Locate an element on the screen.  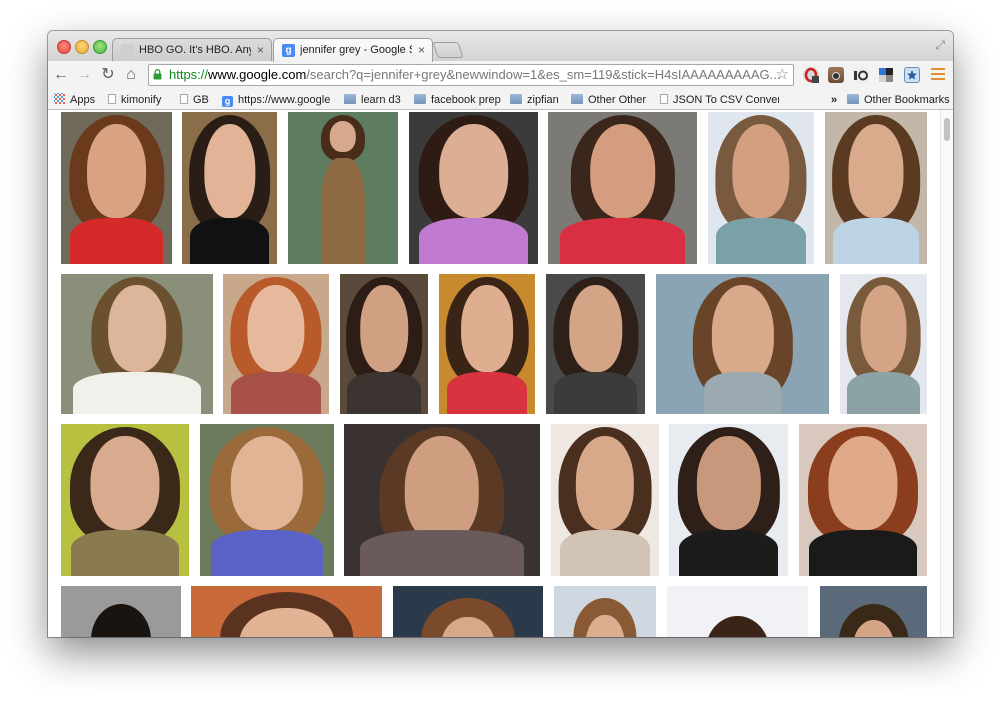
bookmark-label: GB is located at coordinates (201, 100).